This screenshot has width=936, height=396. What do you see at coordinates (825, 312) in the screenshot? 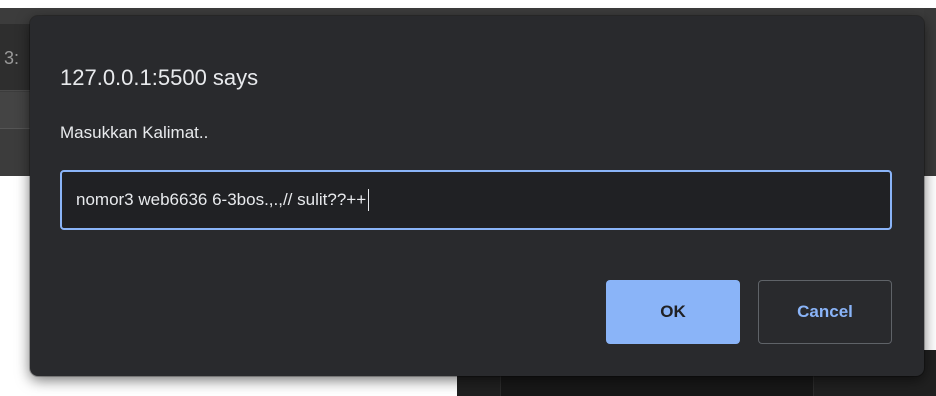
I see `cancel-button: Cancel` at bounding box center [825, 312].